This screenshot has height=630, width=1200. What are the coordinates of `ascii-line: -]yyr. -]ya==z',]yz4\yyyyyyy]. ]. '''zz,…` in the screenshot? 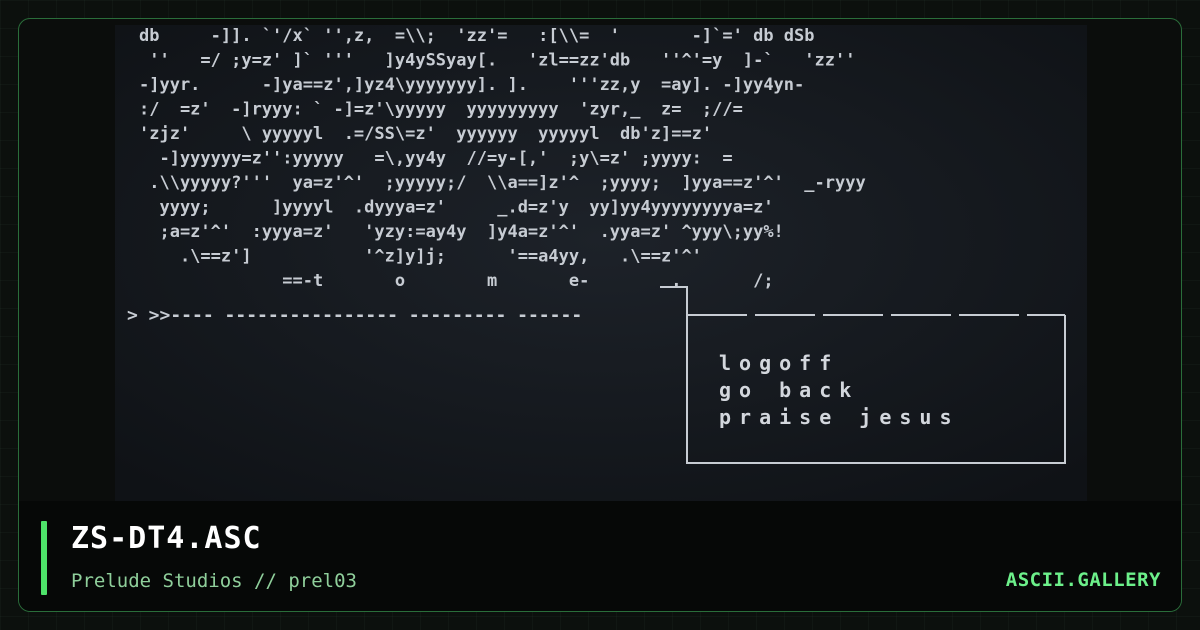 It's located at (471, 85).